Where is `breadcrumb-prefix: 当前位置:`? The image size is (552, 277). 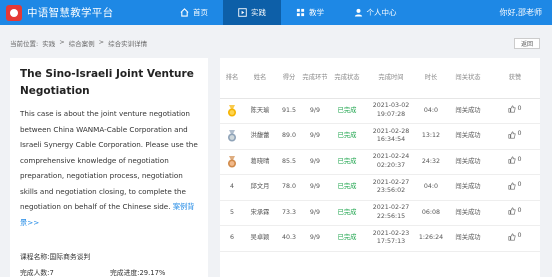 breadcrumb-prefix: 当前位置: is located at coordinates (24, 44).